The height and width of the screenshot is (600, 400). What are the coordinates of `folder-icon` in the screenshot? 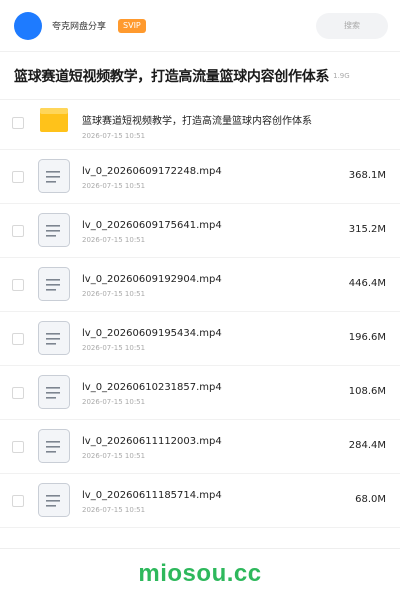 It's located at (54, 120).